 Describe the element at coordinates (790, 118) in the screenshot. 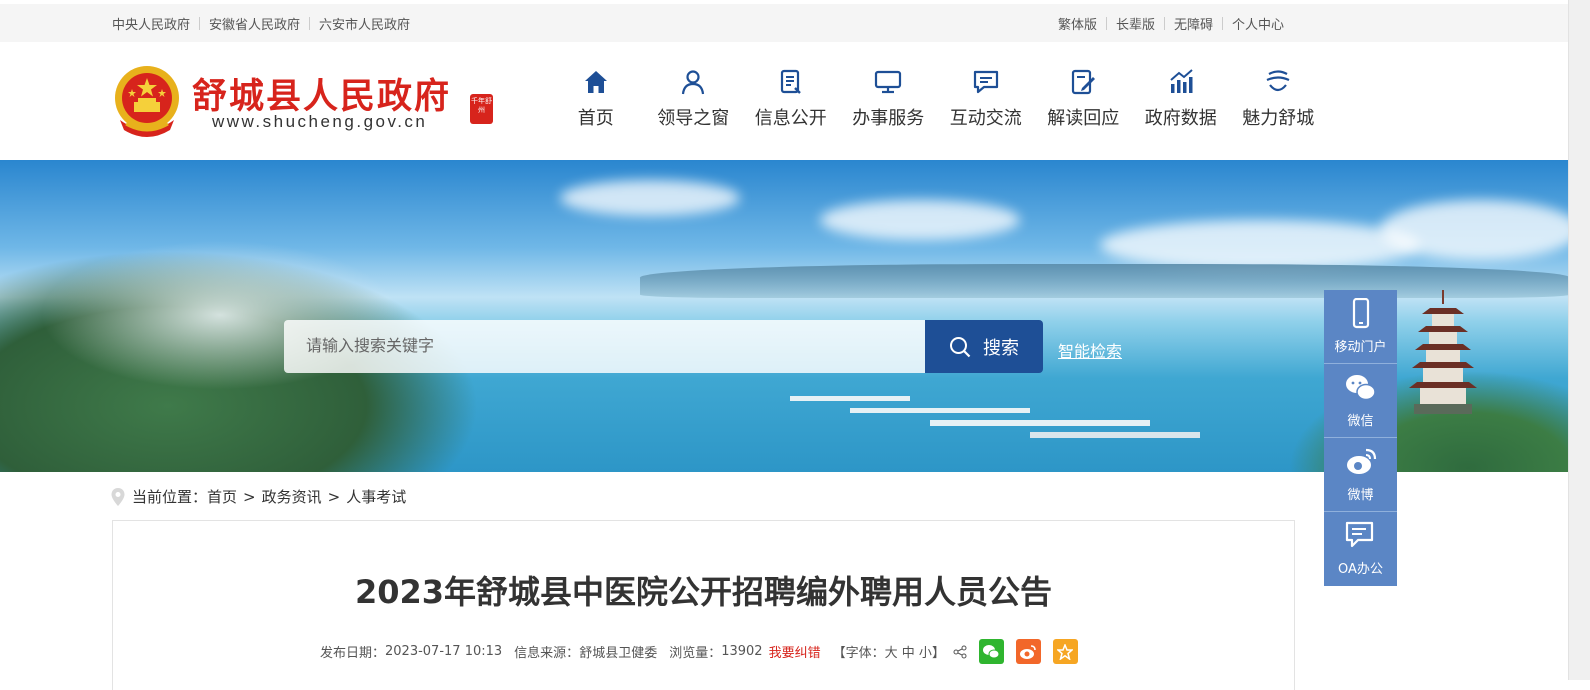

I see `nav-label: 信息公开` at that location.